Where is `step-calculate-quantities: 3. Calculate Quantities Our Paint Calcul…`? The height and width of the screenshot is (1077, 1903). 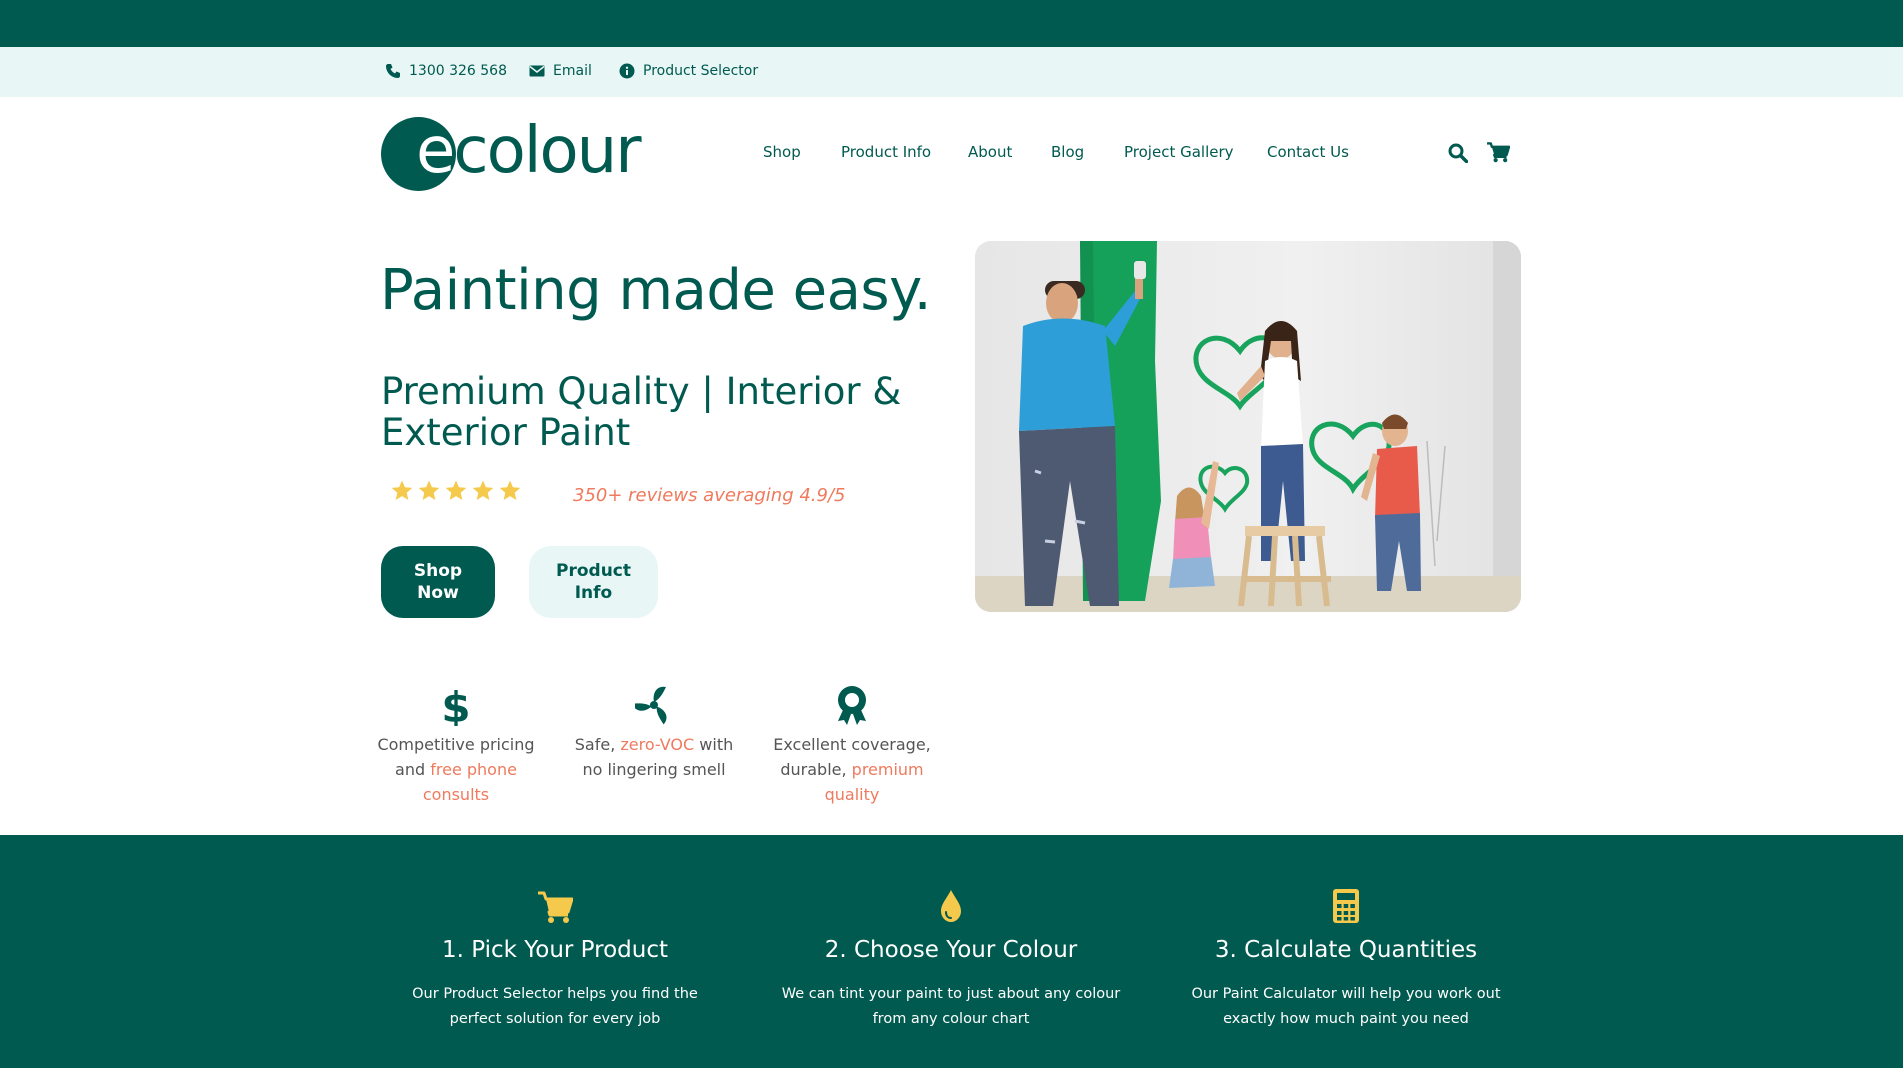 step-calculate-quantities: 3. Calculate Quantities Our Paint Calcul… is located at coordinates (1346, 960).